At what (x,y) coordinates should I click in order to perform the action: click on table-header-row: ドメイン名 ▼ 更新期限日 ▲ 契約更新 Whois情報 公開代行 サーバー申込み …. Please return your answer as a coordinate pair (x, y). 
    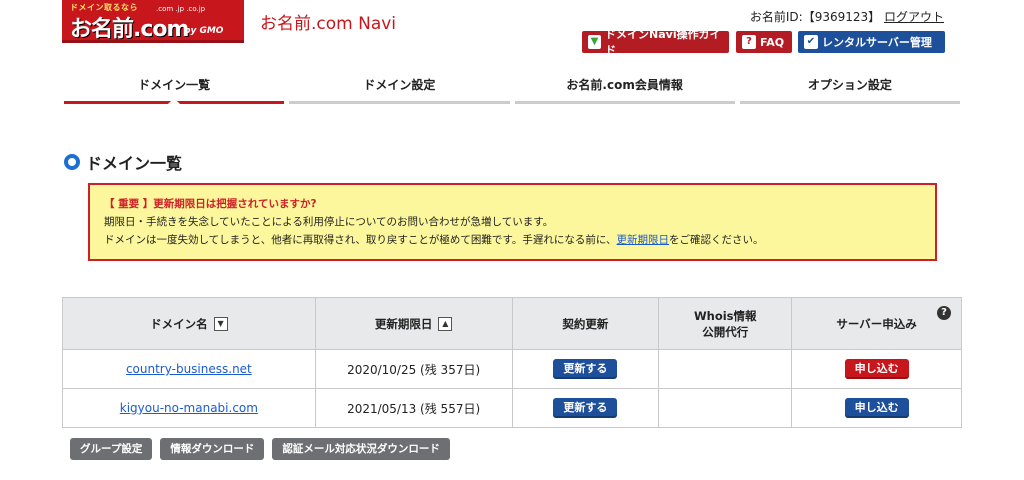
    Looking at the image, I should click on (512, 323).